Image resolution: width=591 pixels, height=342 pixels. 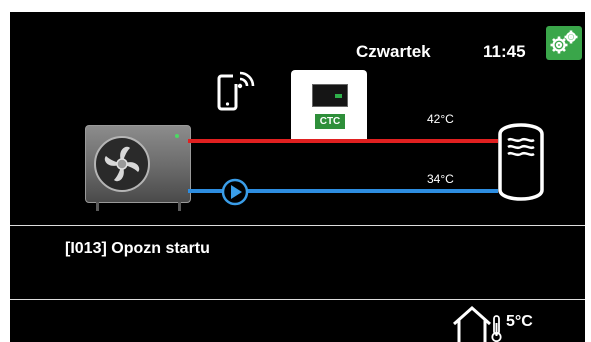 I want to click on remote-phone-icon, so click(x=236, y=91).